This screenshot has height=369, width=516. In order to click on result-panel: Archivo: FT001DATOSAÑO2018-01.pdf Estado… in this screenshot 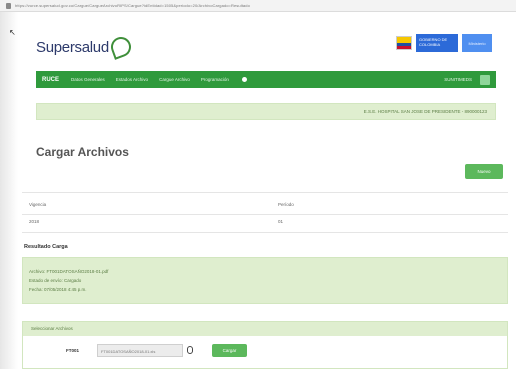, I will do `click(265, 280)`.